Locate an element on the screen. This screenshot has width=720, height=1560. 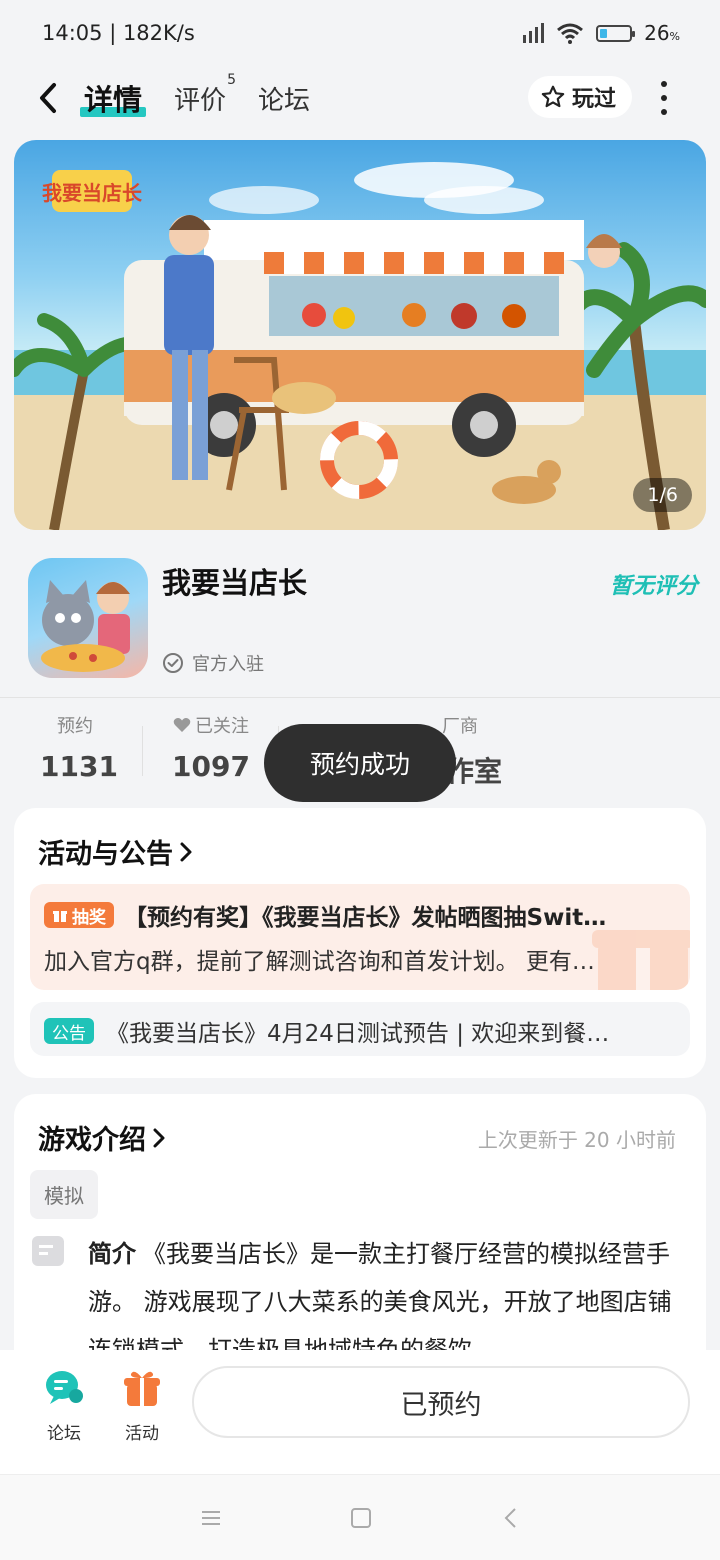
official-badge: 官方入驻 is located at coordinates (213, 663).